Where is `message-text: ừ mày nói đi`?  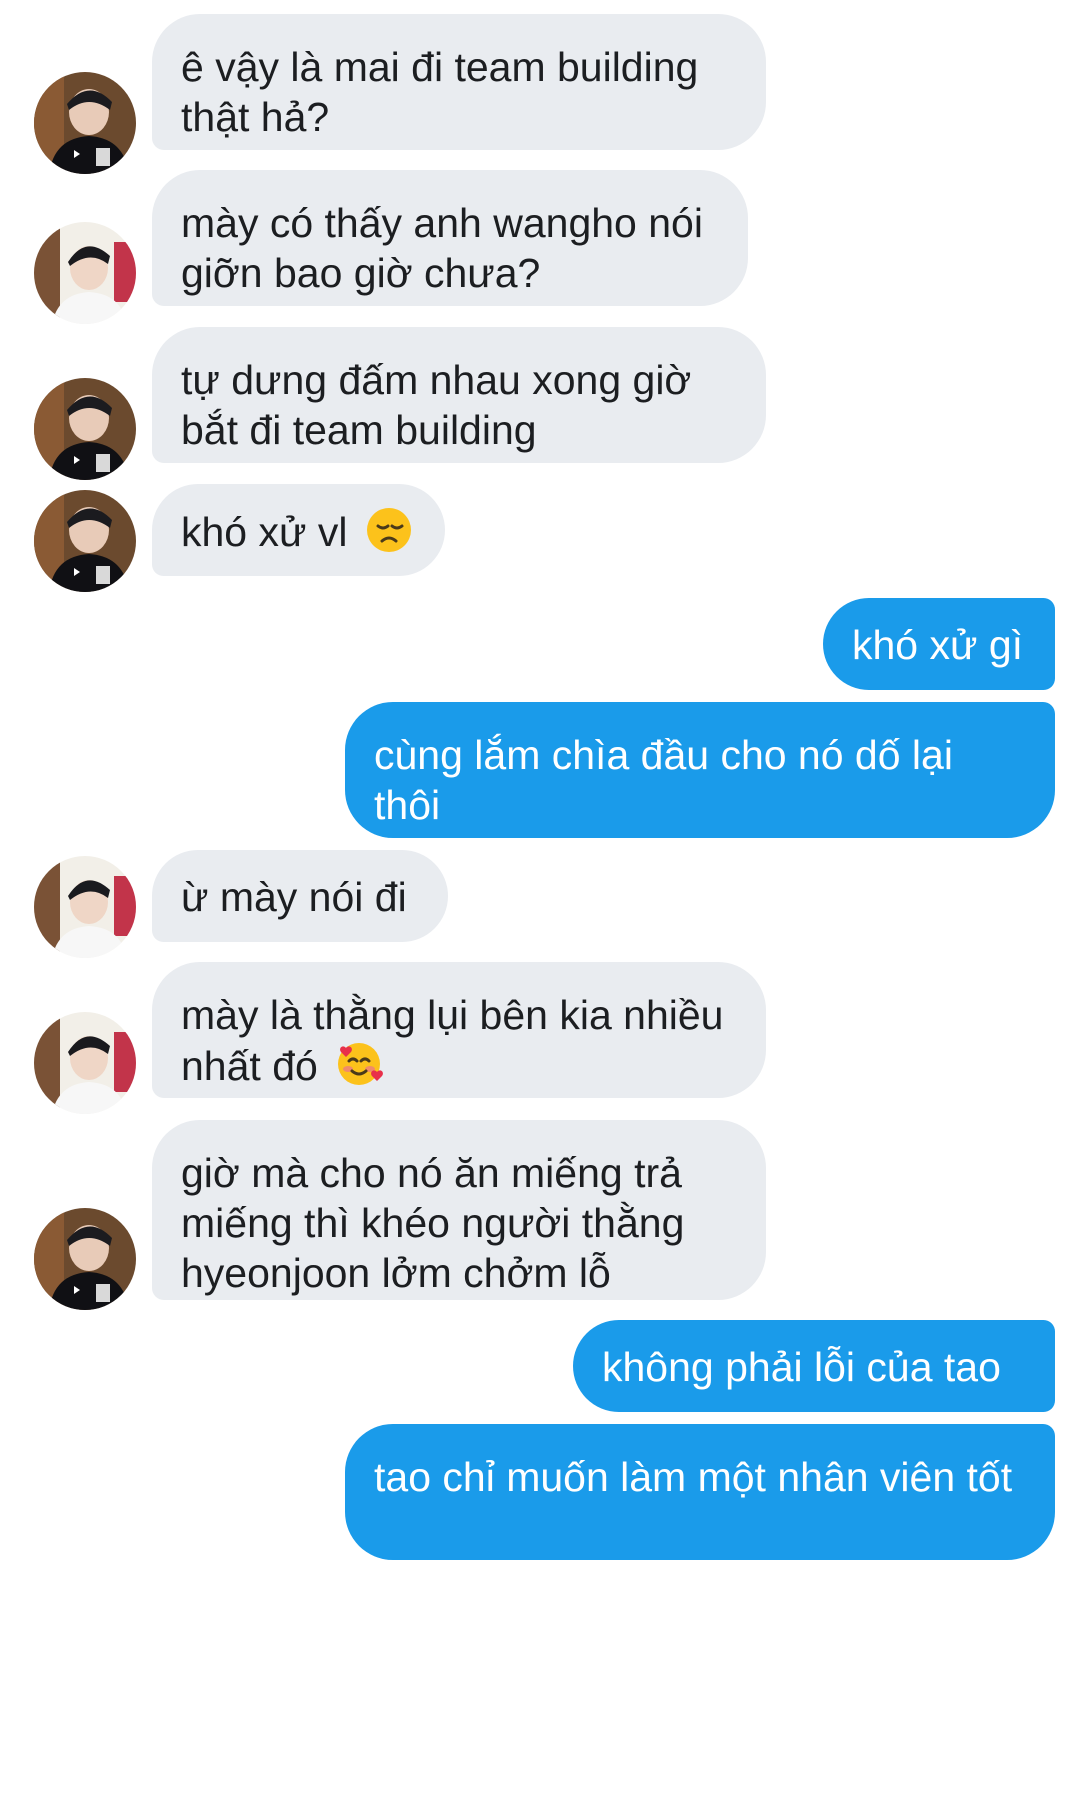 message-text: ừ mày nói đi is located at coordinates (294, 897).